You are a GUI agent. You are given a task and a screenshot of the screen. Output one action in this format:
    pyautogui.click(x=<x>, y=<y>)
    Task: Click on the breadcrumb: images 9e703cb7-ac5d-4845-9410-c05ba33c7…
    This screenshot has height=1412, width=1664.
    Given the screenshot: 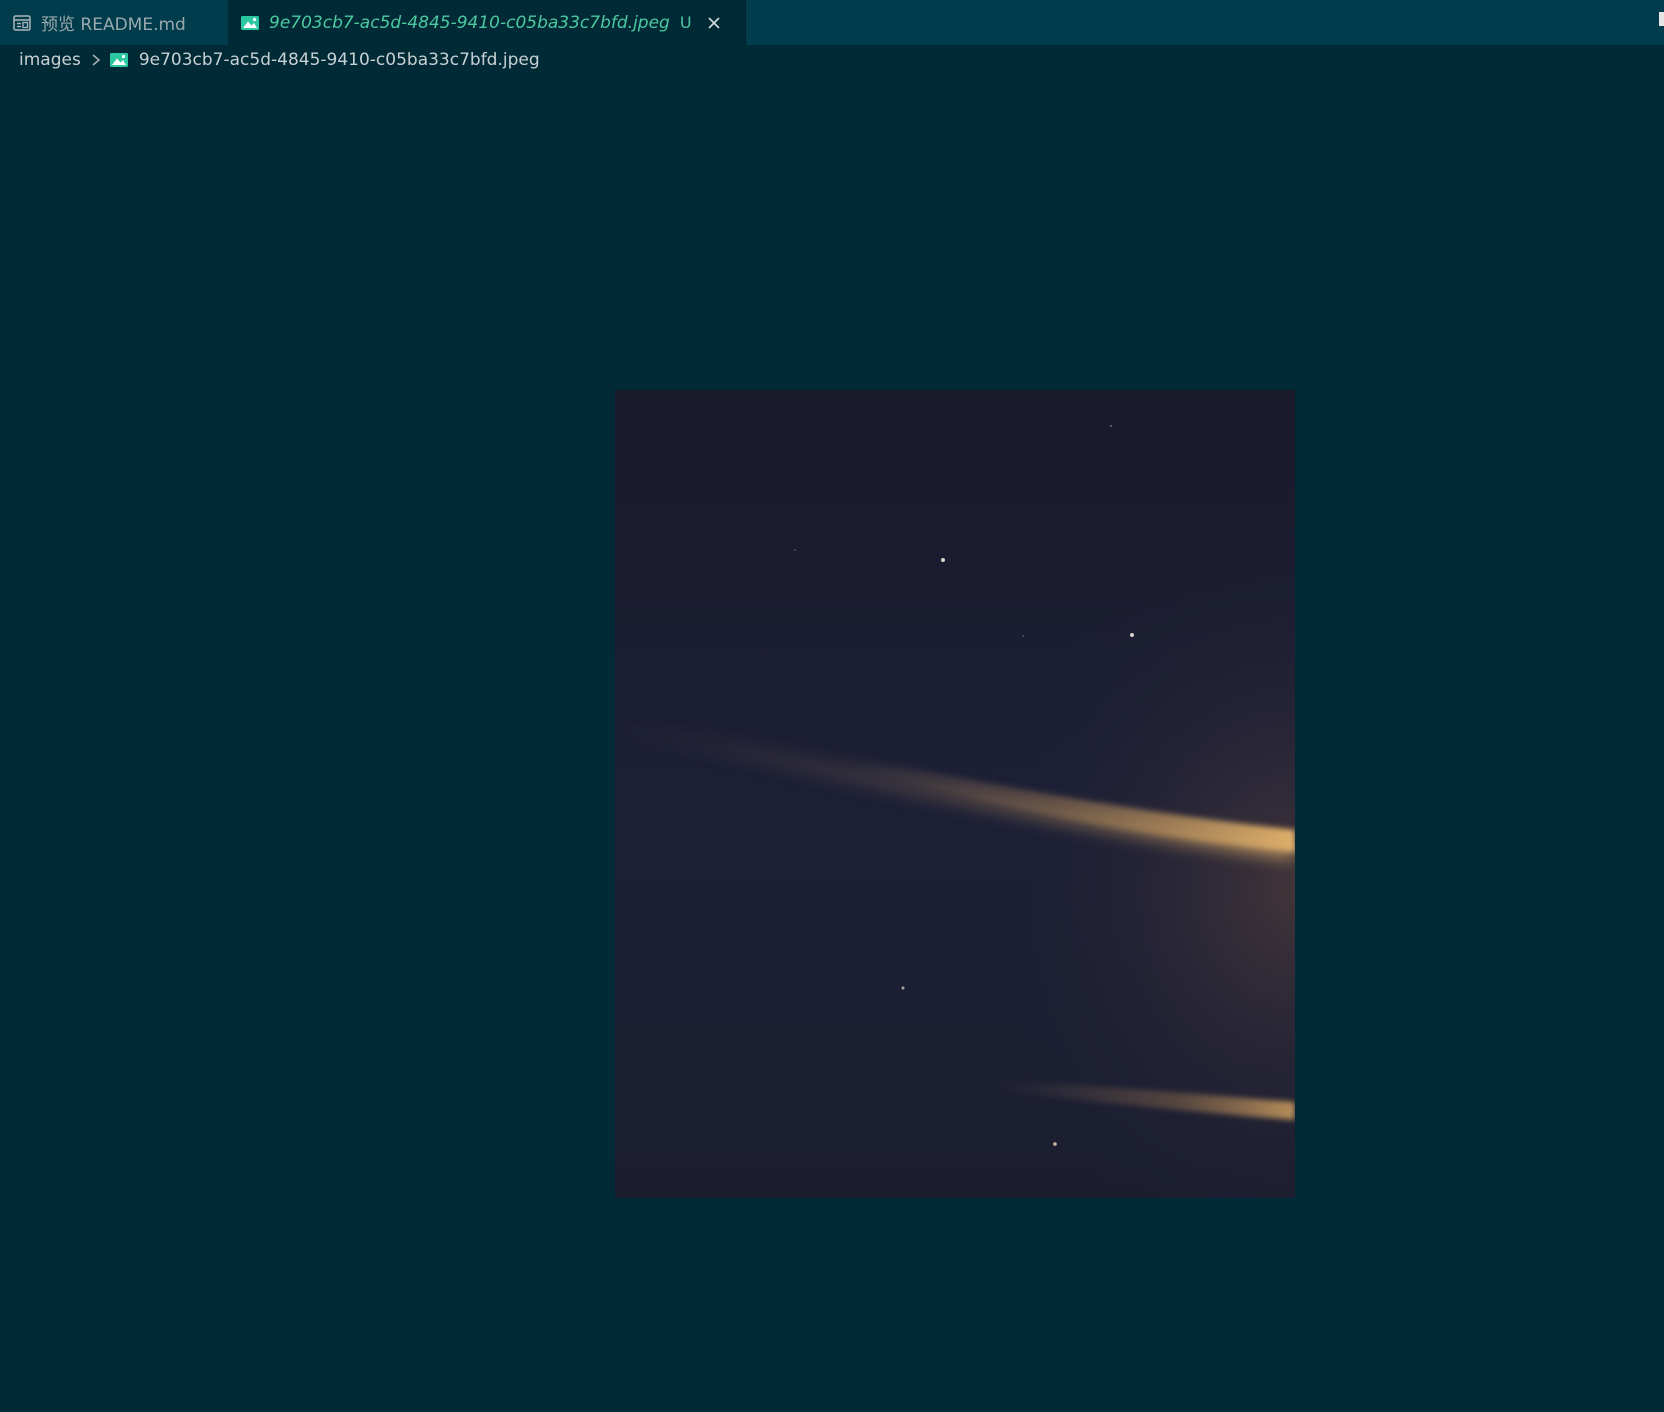 What is the action you would take?
    pyautogui.click(x=279, y=60)
    